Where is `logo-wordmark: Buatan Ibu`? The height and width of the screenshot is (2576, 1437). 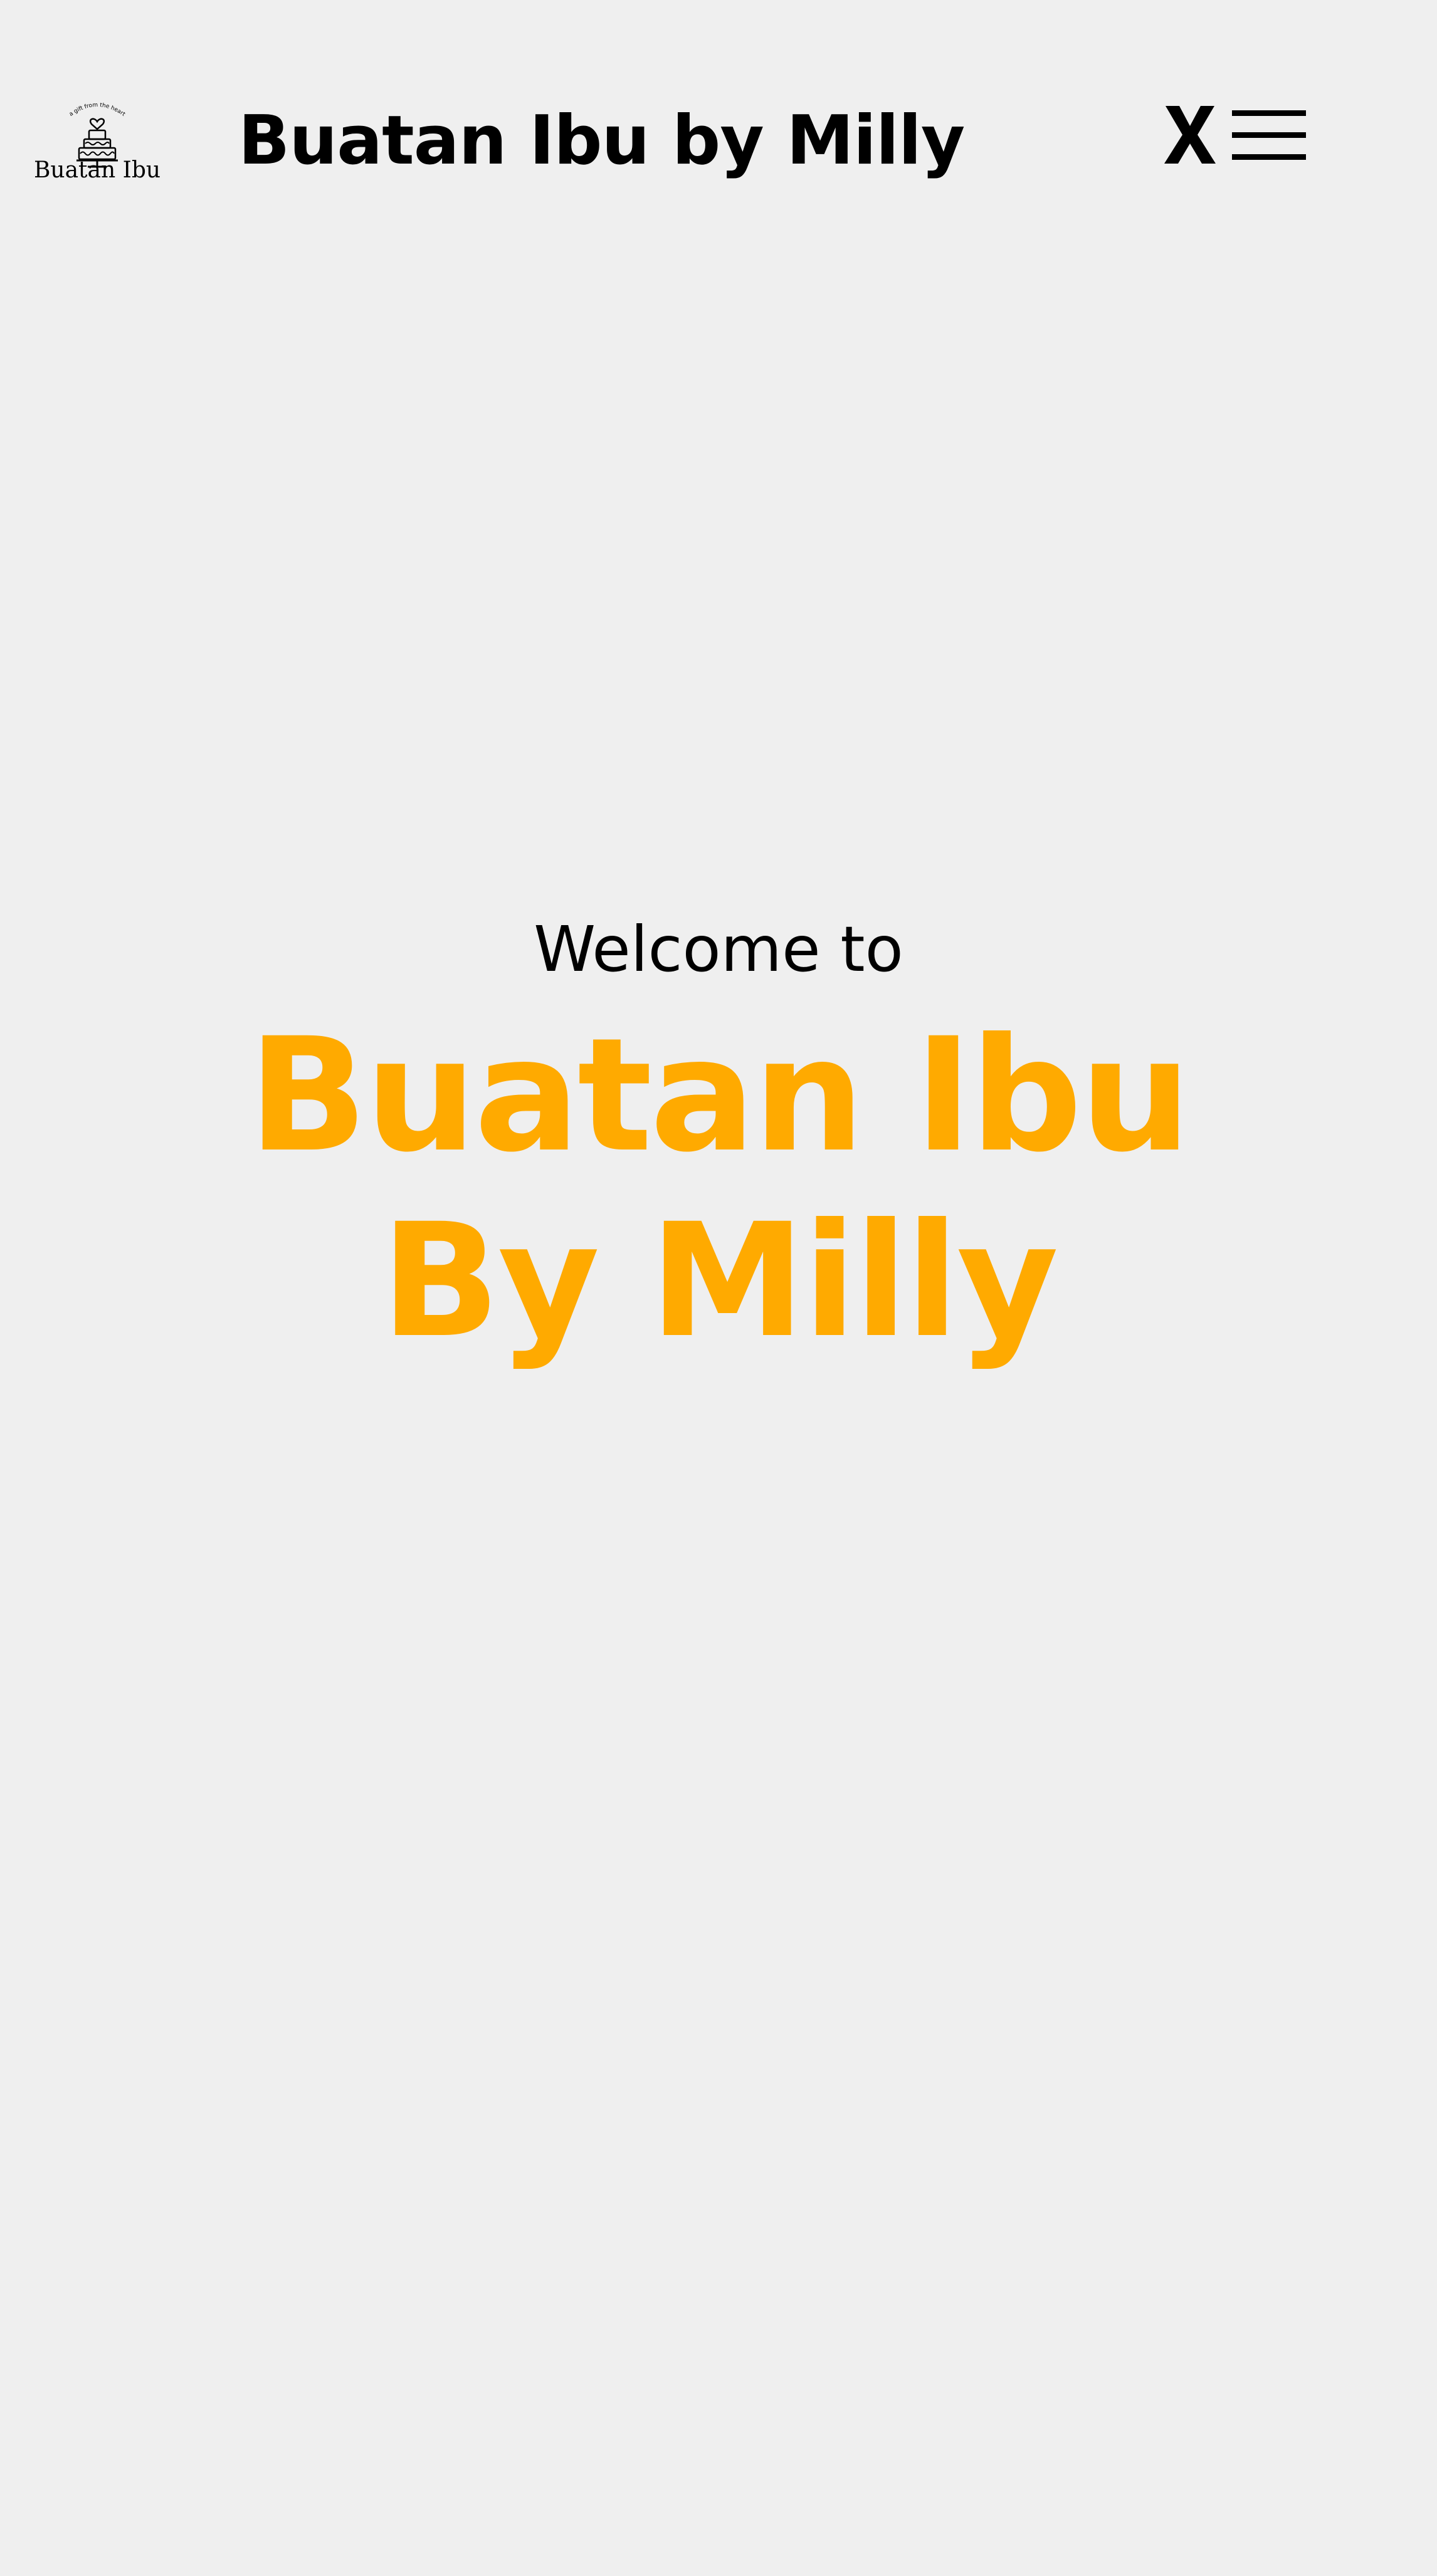 logo-wordmark: Buatan Ibu is located at coordinates (97, 170).